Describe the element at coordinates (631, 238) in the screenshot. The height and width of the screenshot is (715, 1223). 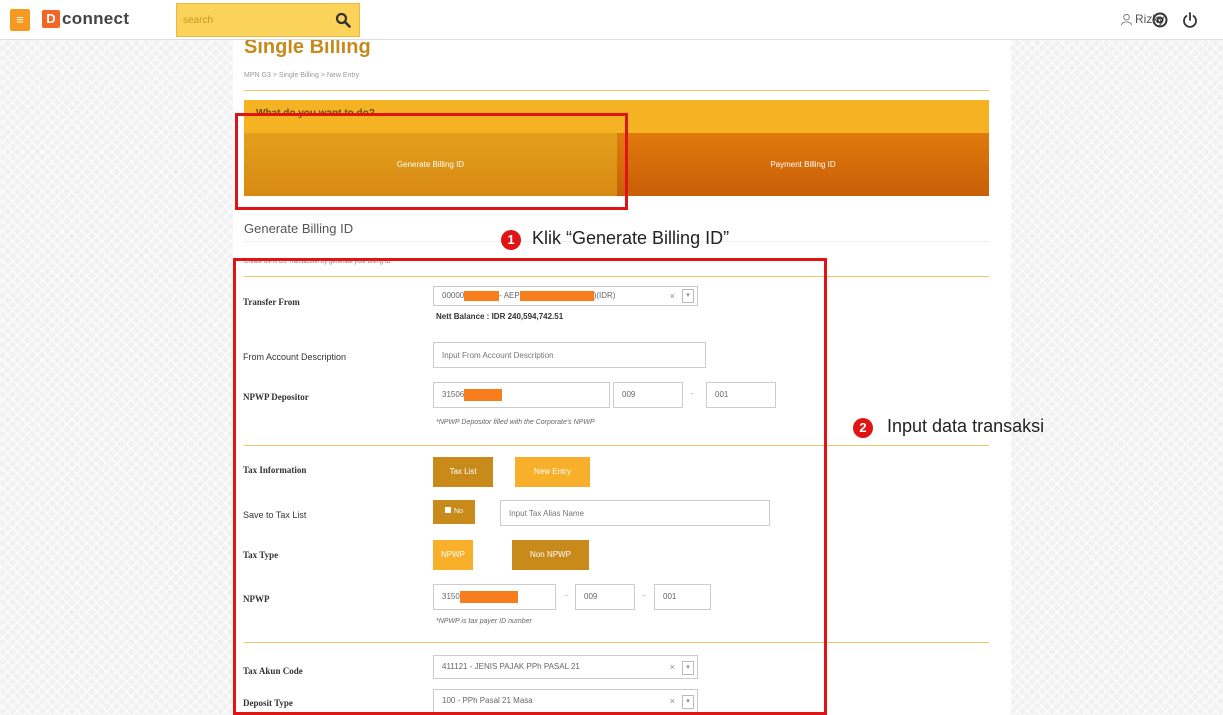
I see `step1-text: Klik “Generate Billing ID”` at that location.